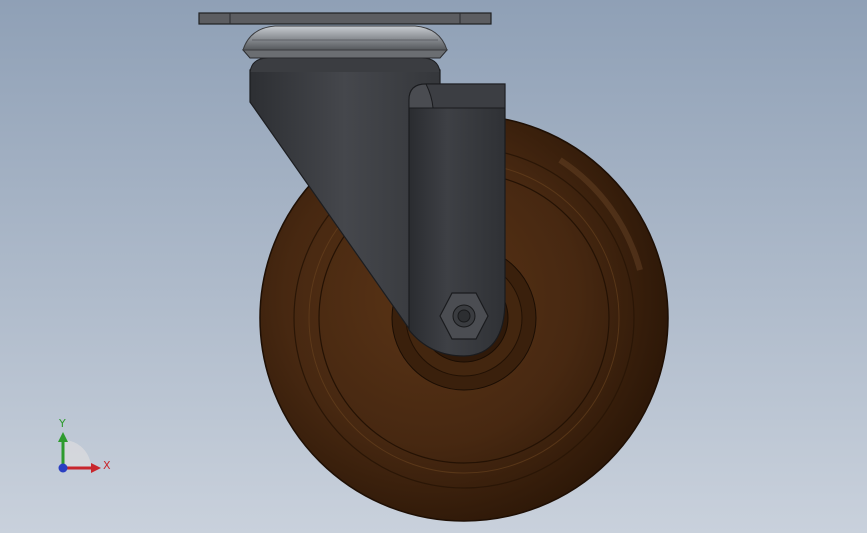  What do you see at coordinates (96, 468) in the screenshot?
I see `x-axis-arrowhead` at bounding box center [96, 468].